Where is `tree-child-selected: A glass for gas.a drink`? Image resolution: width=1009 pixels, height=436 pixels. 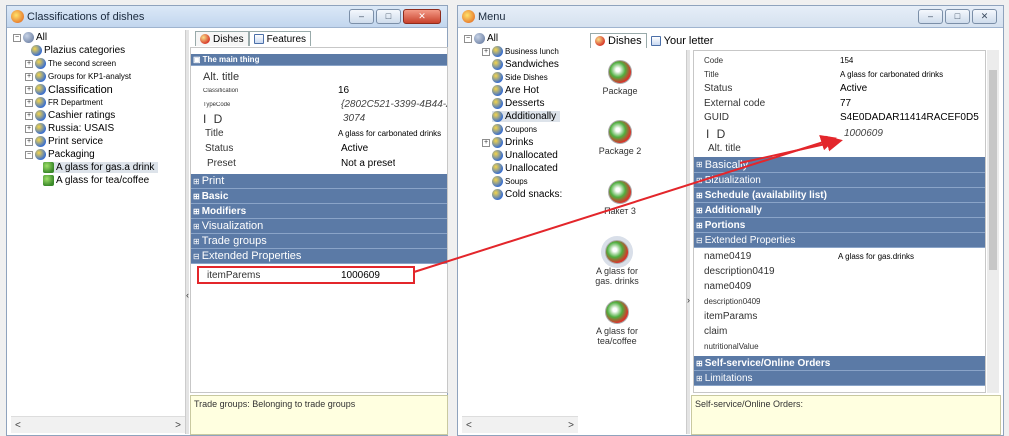 tree-child-selected: A glass for gas.a drink is located at coordinates (101, 167).